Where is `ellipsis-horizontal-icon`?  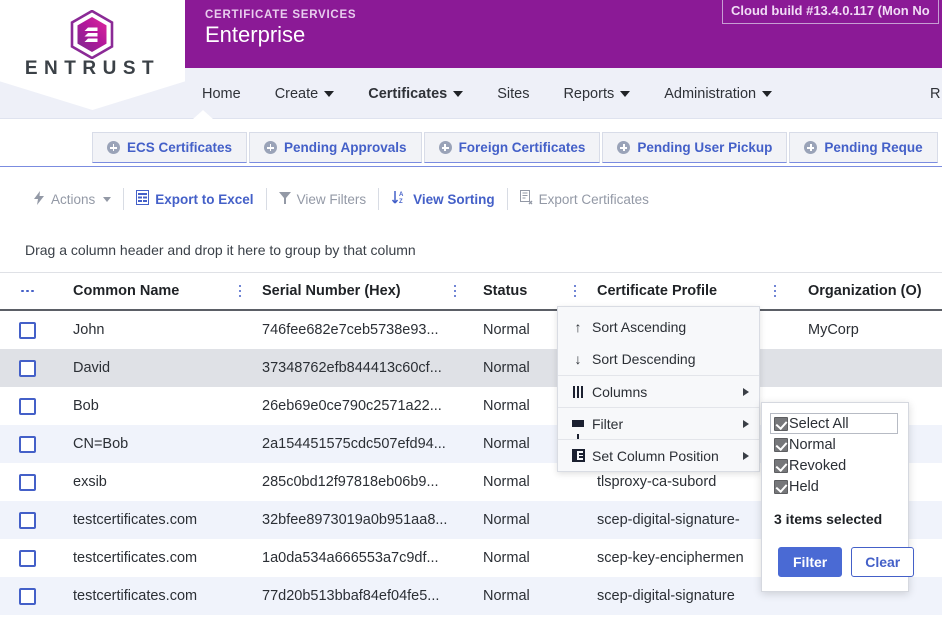
ellipsis-horizontal-icon is located at coordinates (27, 291).